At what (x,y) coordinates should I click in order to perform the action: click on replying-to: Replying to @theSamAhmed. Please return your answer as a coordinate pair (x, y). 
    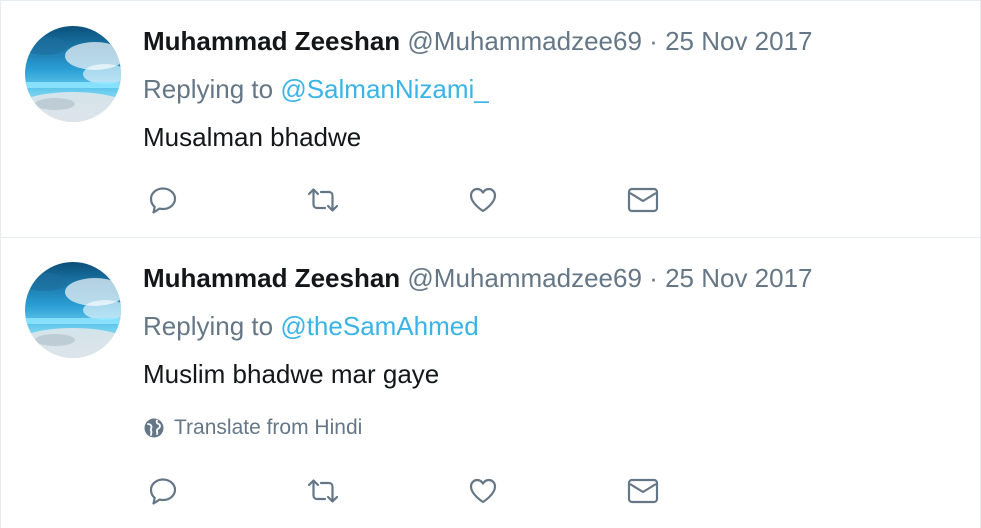
    Looking at the image, I should click on (311, 326).